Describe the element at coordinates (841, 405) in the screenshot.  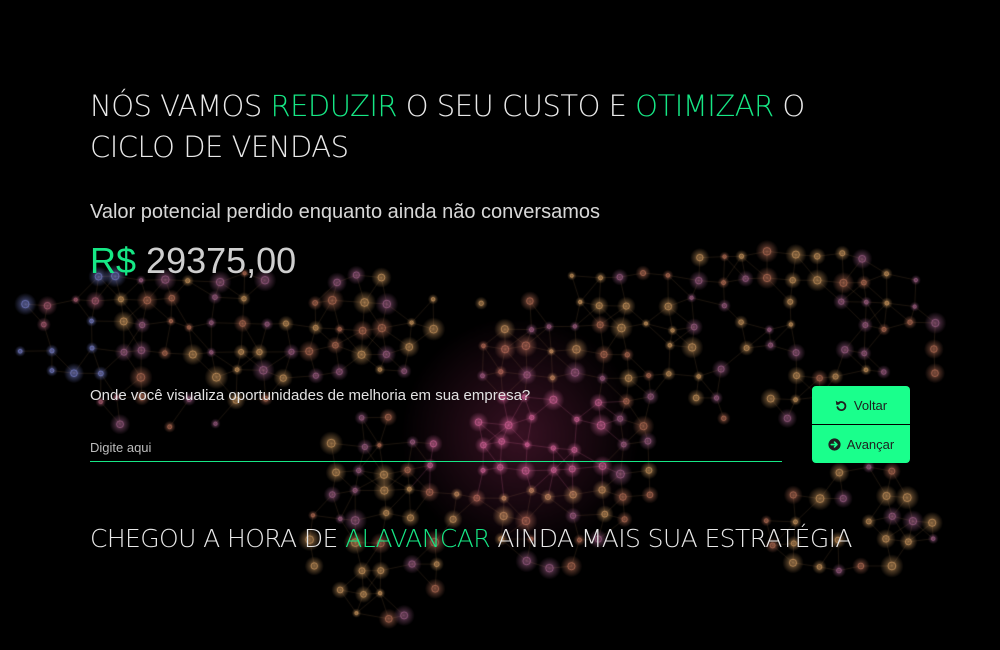
I see `undo-icon` at that location.